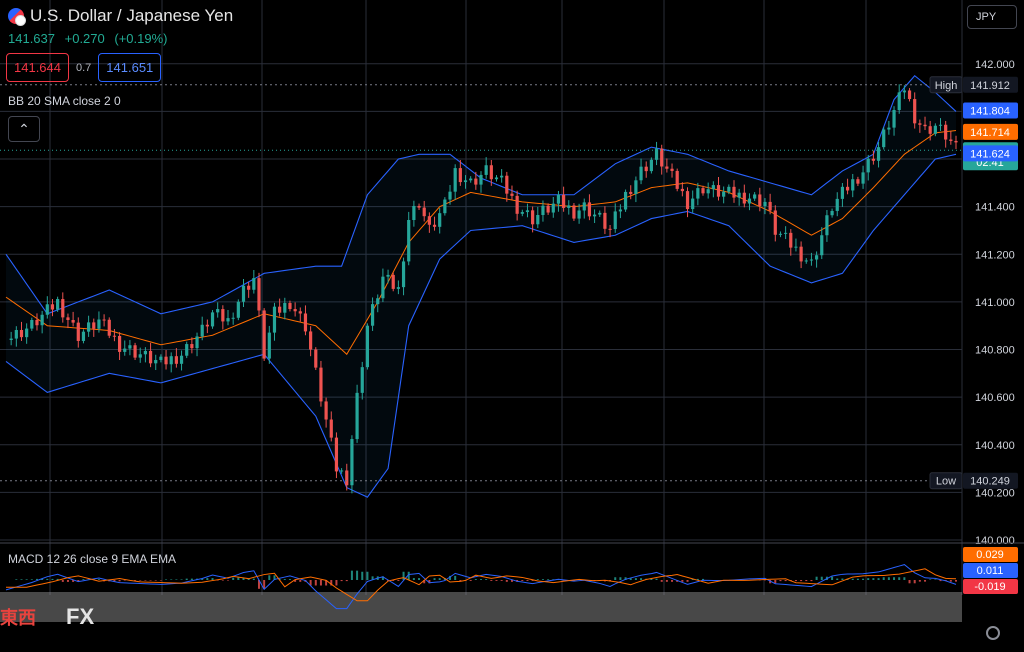 The image size is (1024, 652). I want to click on collapse-legend-button: ⌃, so click(24, 129).